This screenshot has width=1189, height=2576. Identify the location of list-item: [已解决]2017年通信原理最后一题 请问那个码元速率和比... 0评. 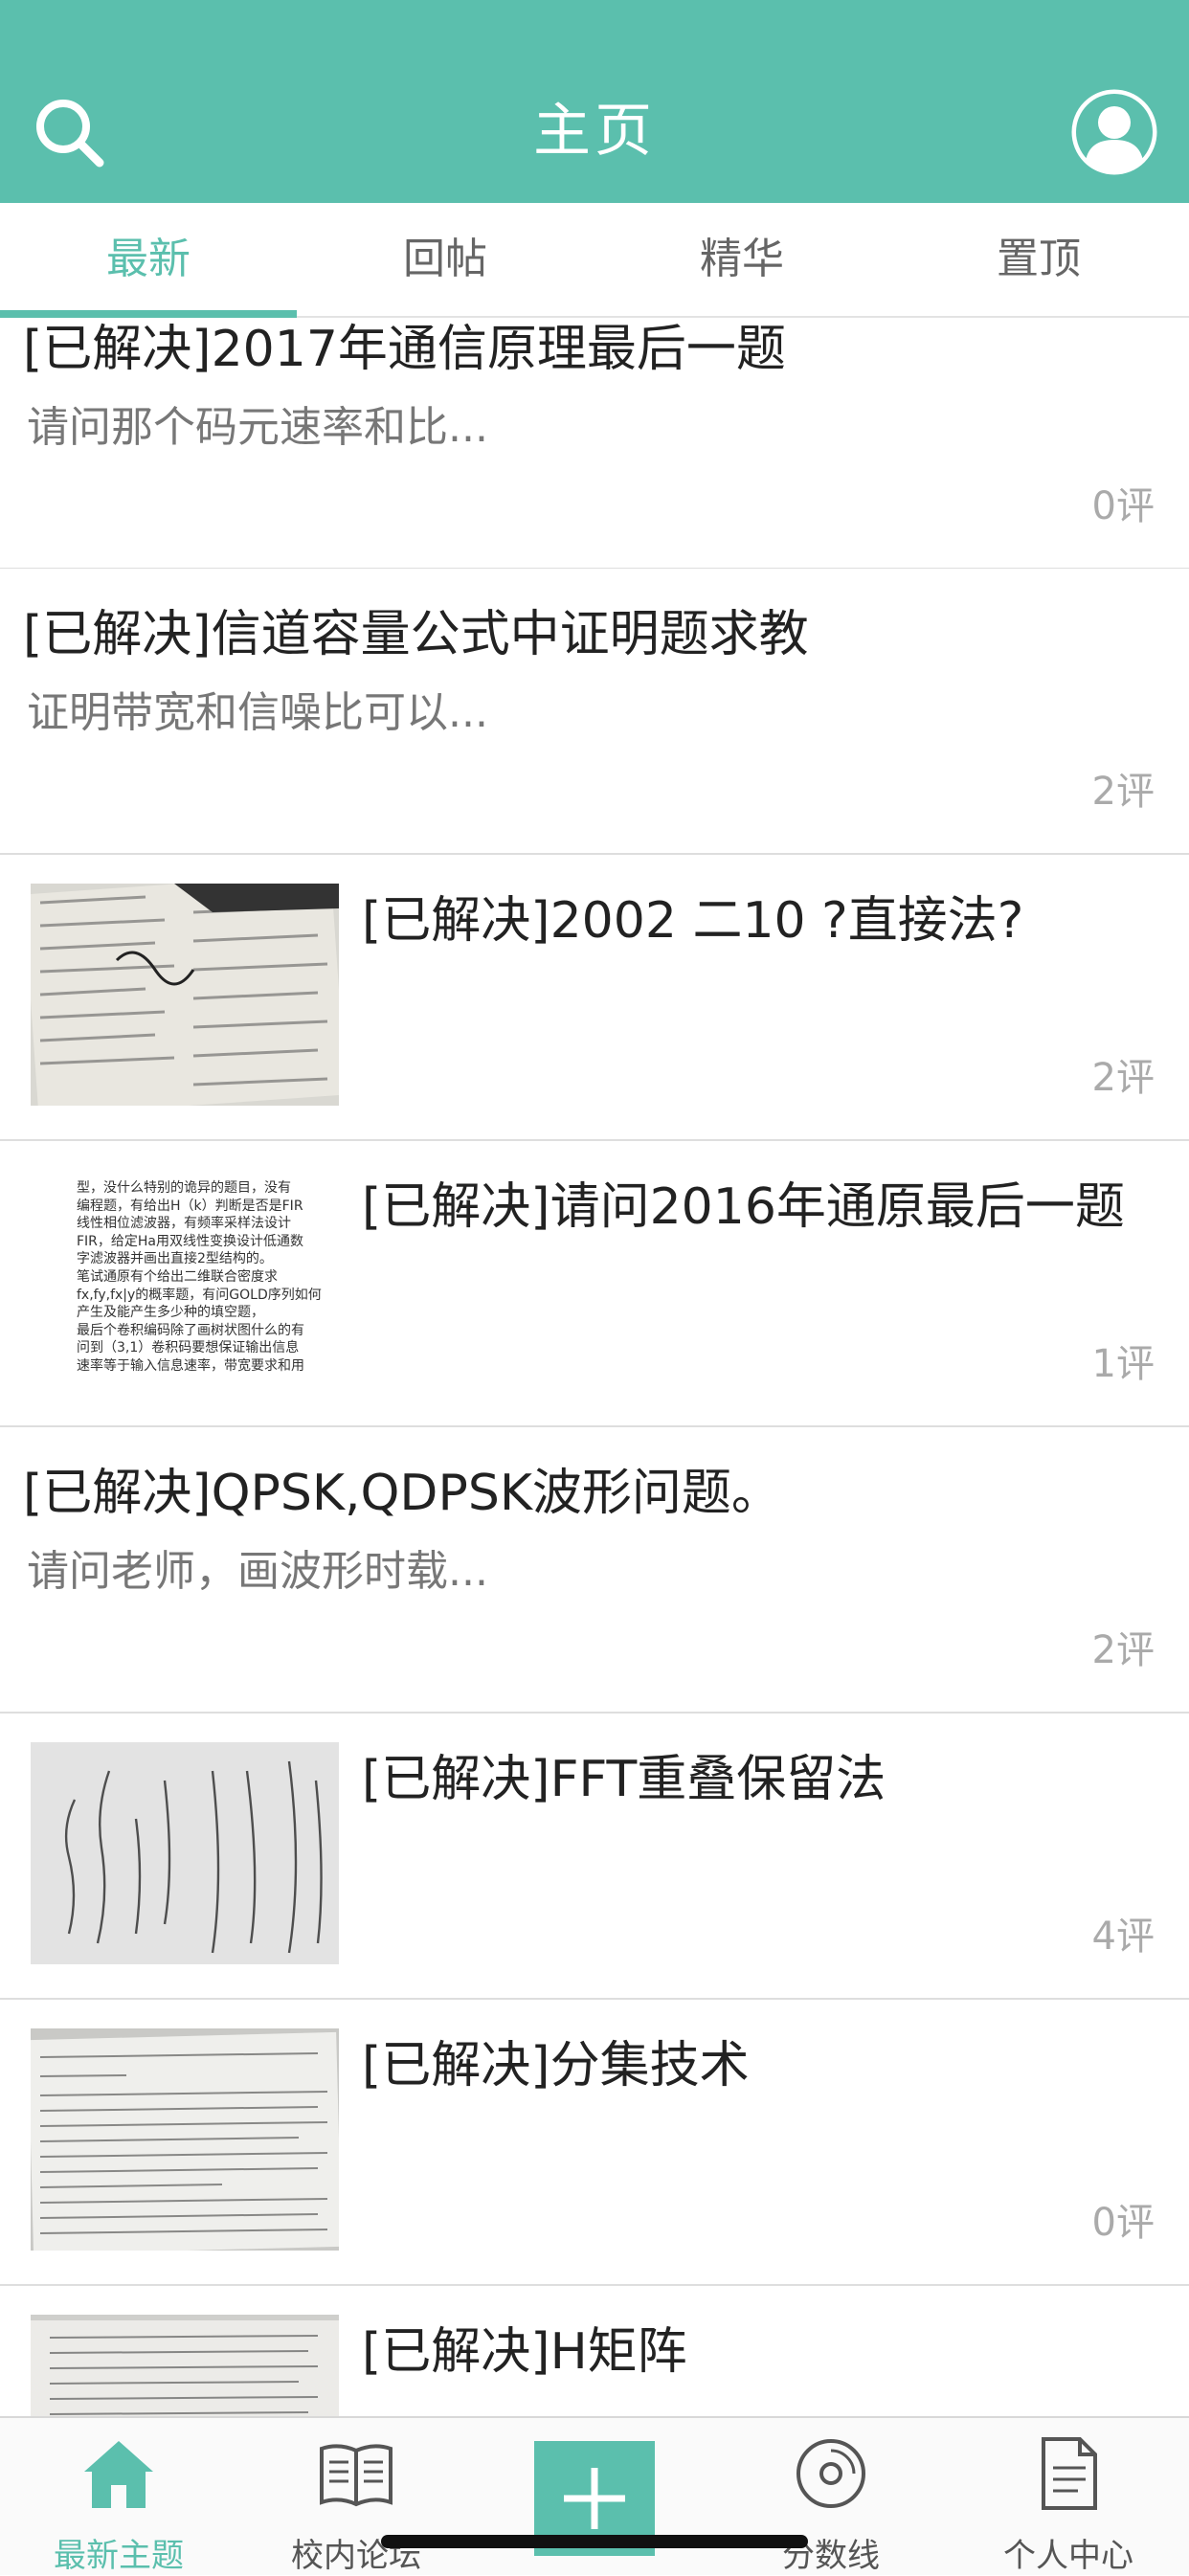
(594, 444).